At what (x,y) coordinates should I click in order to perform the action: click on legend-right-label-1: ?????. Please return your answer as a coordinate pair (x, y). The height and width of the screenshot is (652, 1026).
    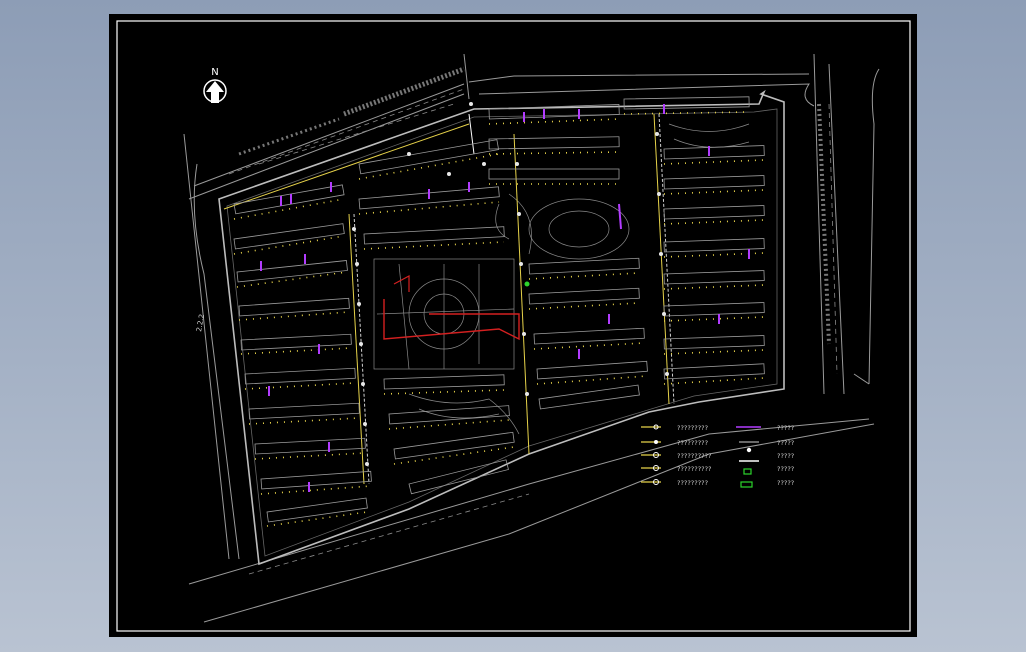
    Looking at the image, I should click on (785, 428).